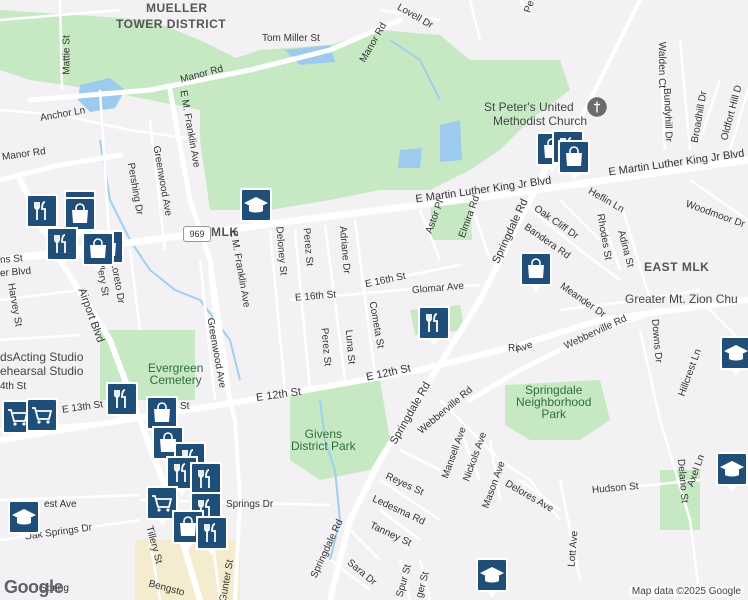  I want to click on street-label: ns St, so click(12, 259).